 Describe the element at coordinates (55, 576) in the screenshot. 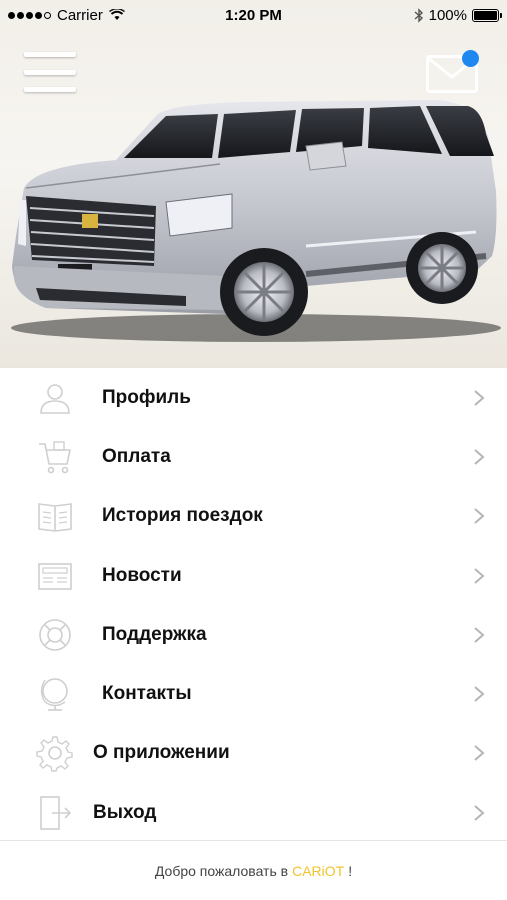

I see `newspaper-icon` at that location.